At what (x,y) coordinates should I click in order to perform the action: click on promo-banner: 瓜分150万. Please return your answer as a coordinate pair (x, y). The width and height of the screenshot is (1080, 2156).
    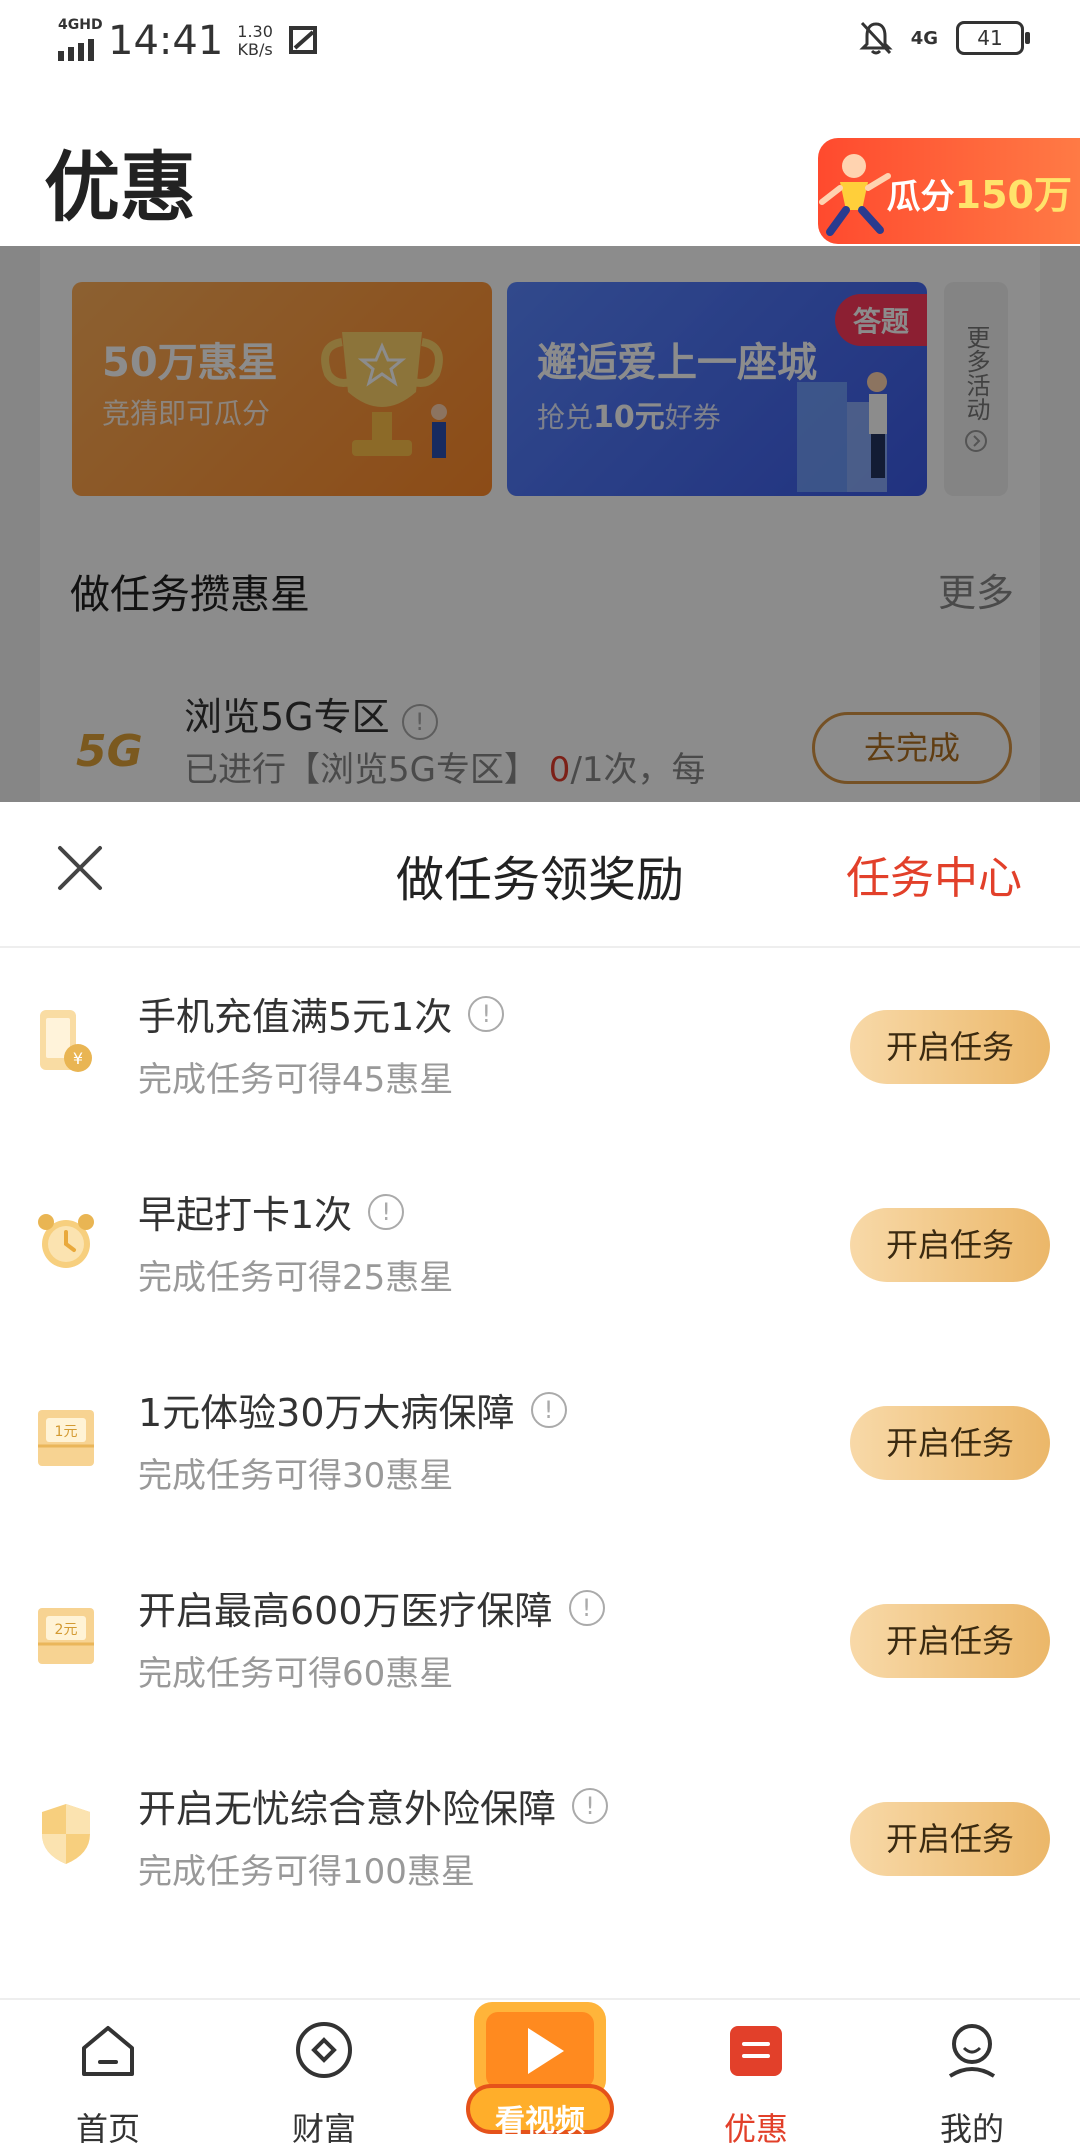
    Looking at the image, I should click on (949, 191).